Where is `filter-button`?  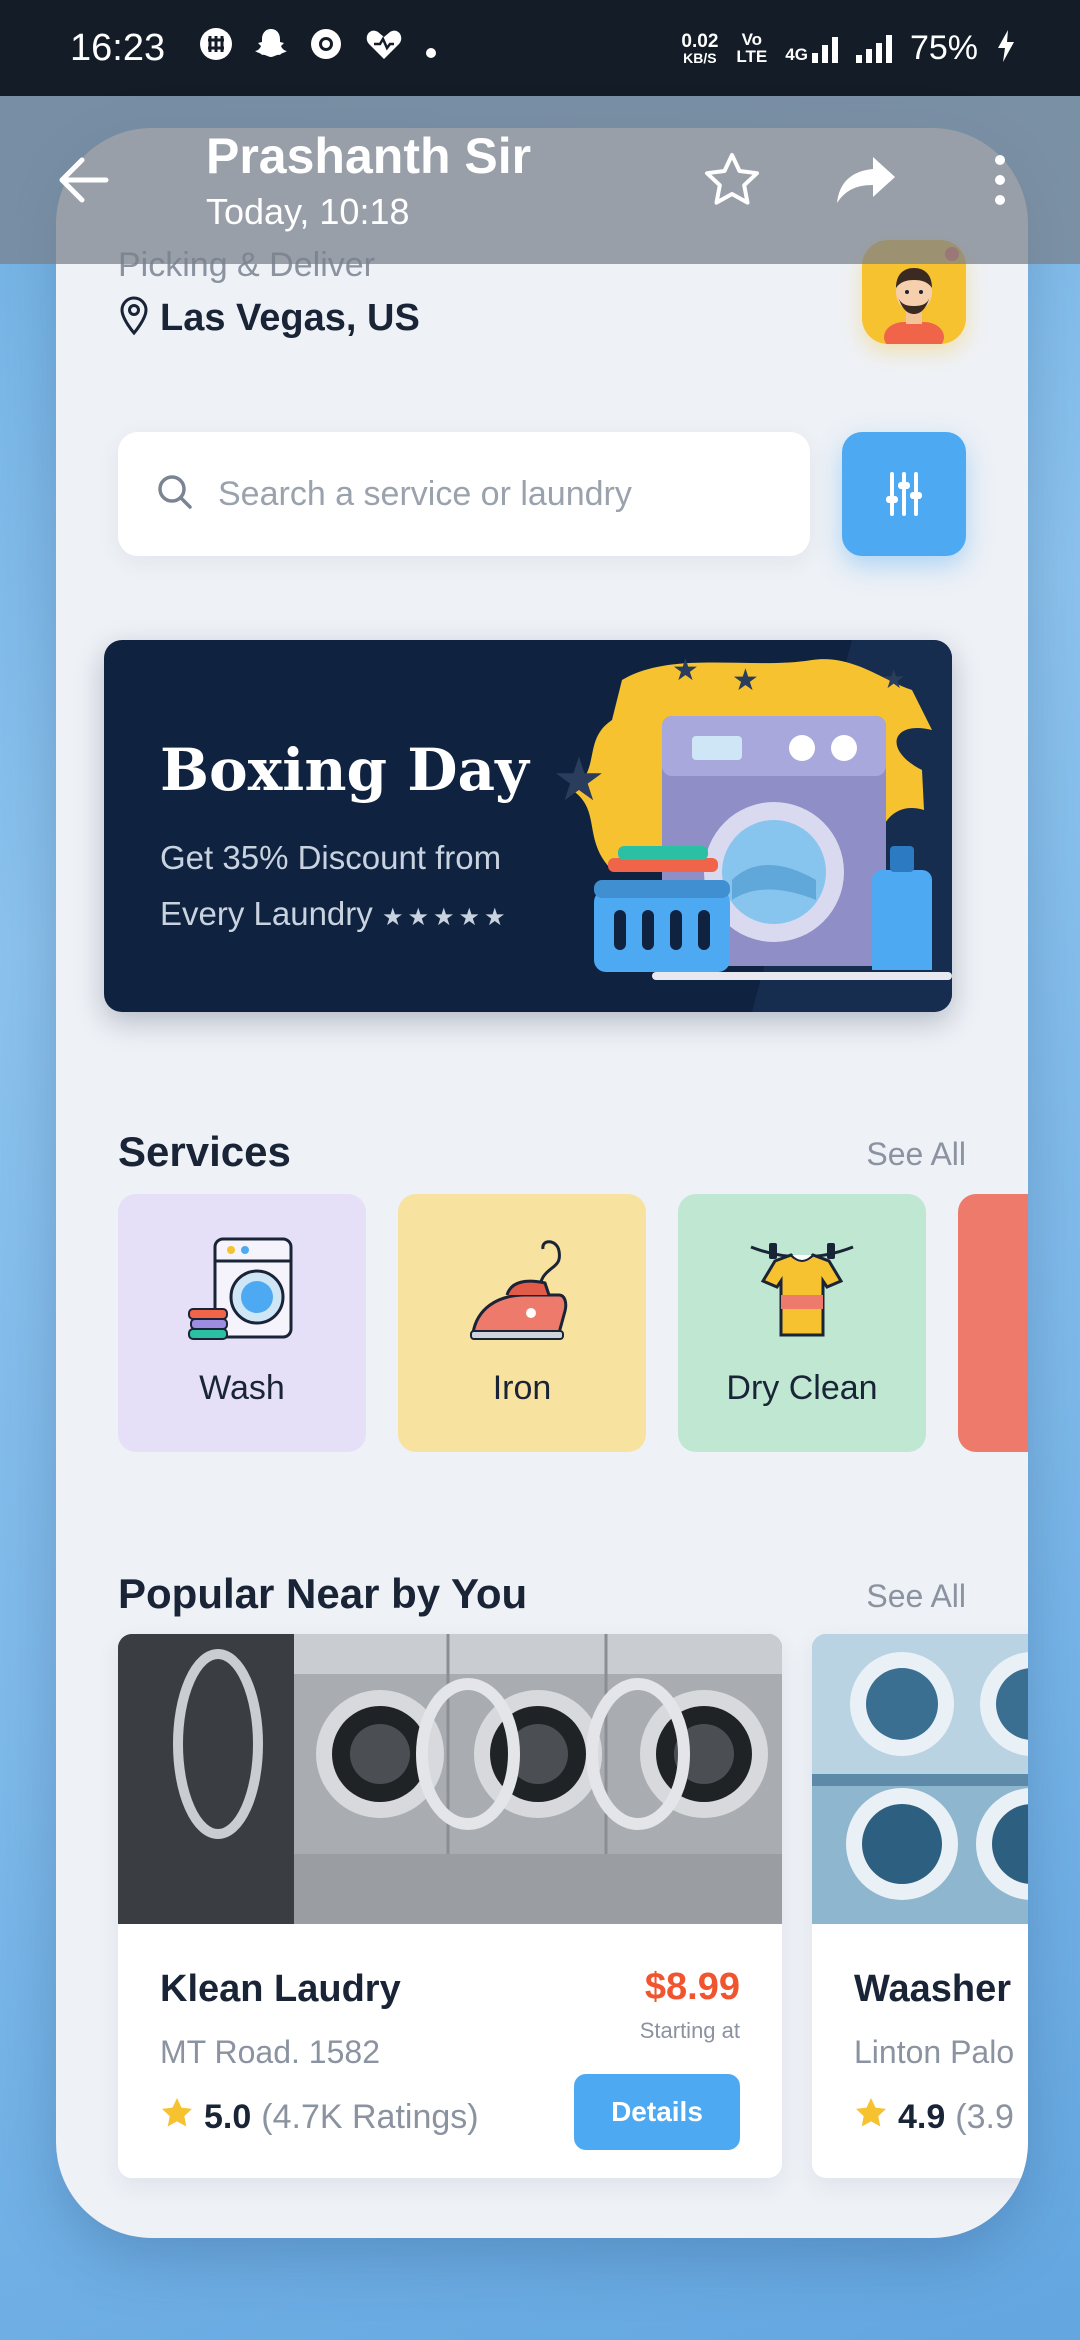
filter-button is located at coordinates (904, 494).